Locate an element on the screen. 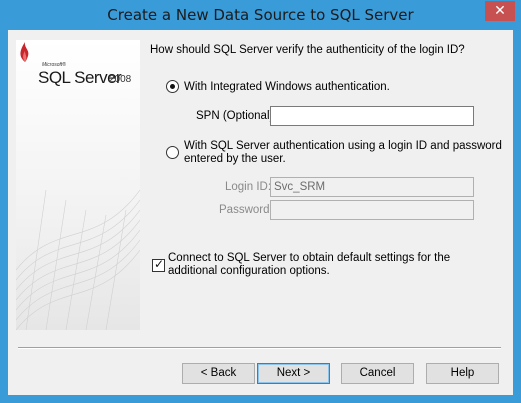 This screenshot has height=403, width=521. password-input is located at coordinates (372, 210).